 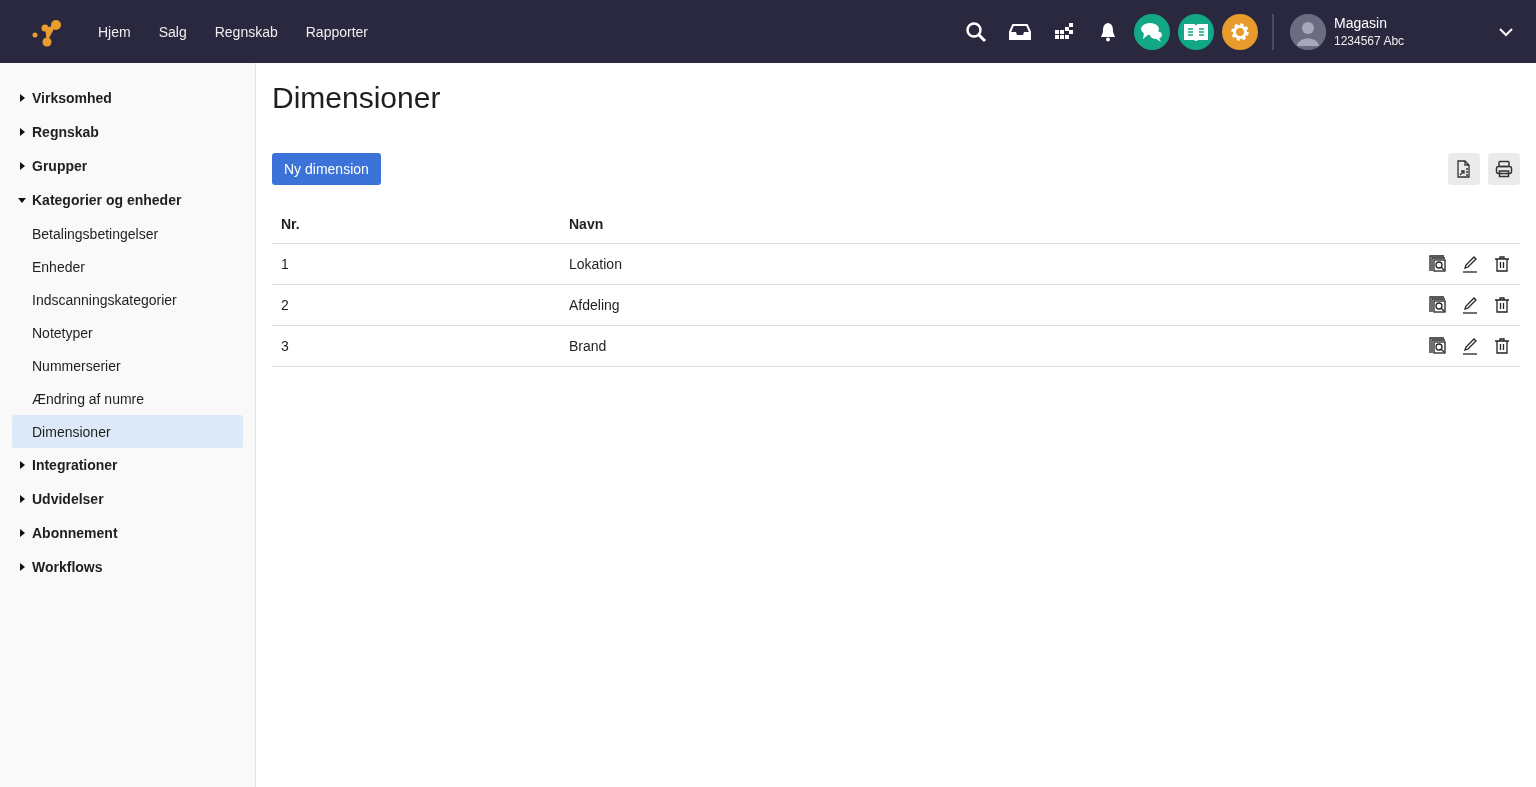 I want to click on table-cell: 3, so click(x=416, y=345).